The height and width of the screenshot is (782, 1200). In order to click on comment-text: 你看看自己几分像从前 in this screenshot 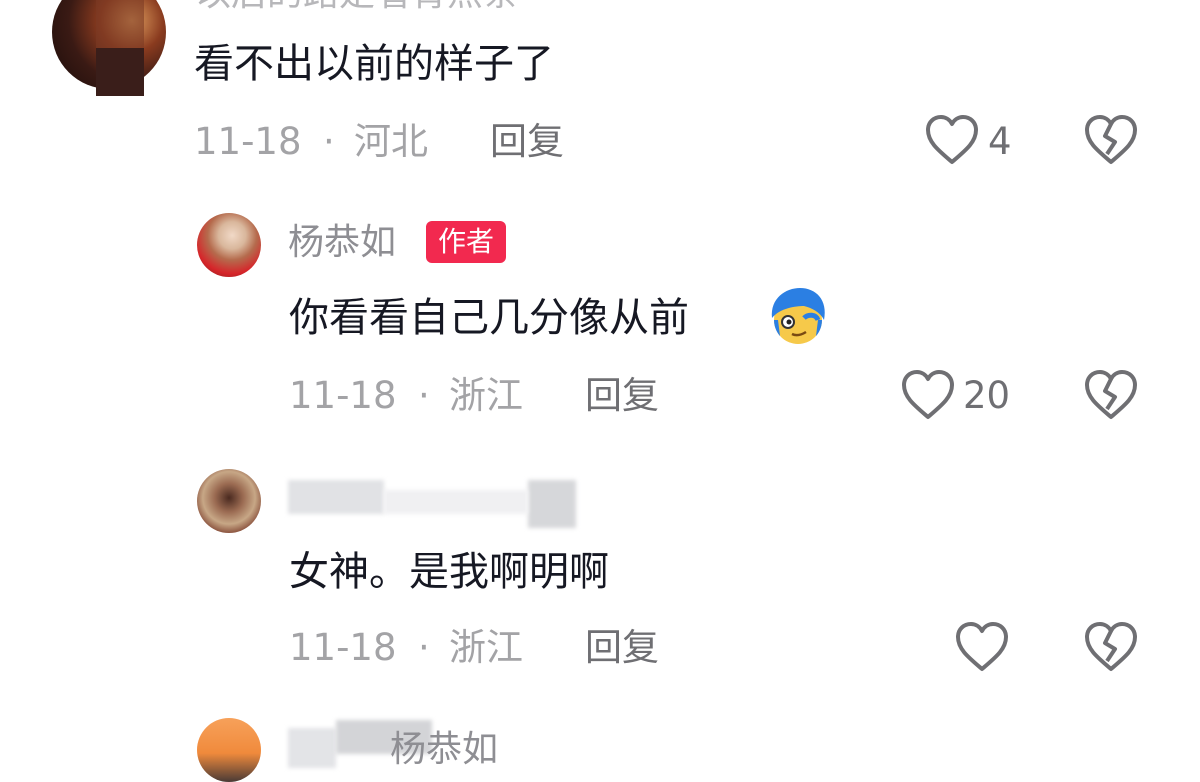, I will do `click(489, 318)`.